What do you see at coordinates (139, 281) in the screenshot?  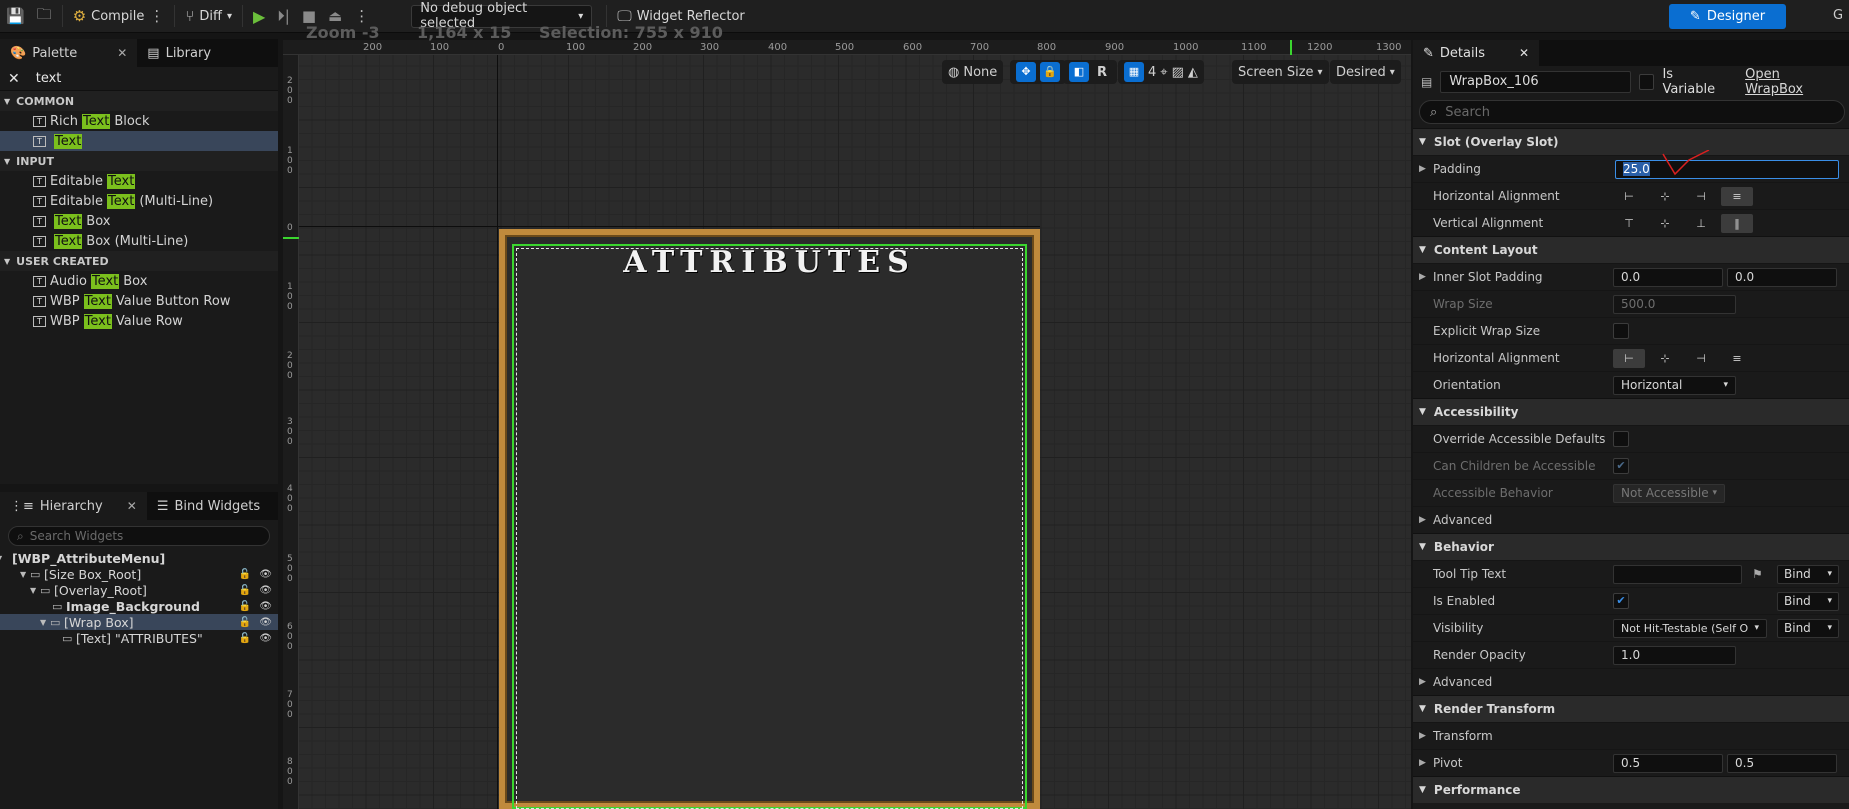 I see `palette-item: T Audio Text Box` at bounding box center [139, 281].